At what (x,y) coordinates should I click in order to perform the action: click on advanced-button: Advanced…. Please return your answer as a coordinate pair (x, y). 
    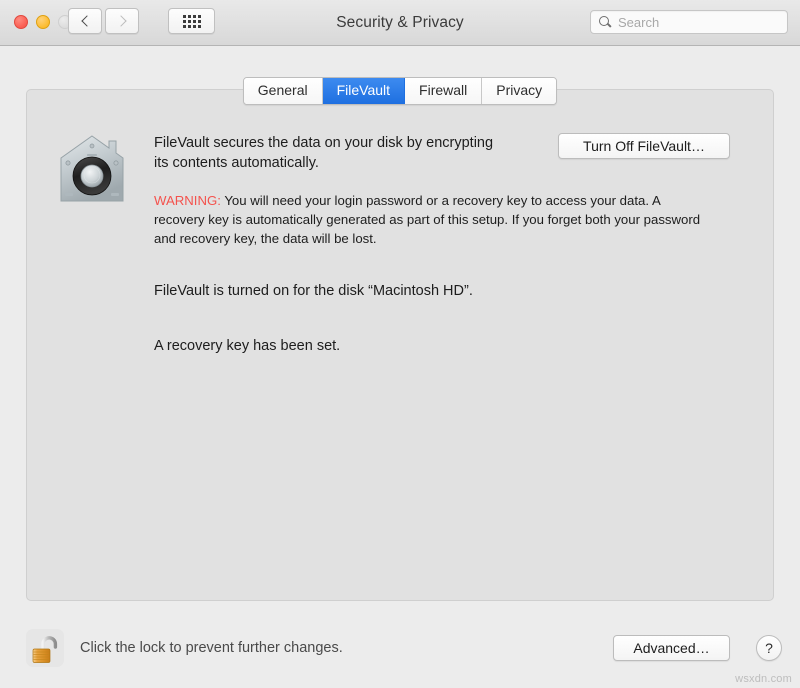
    Looking at the image, I should click on (671, 648).